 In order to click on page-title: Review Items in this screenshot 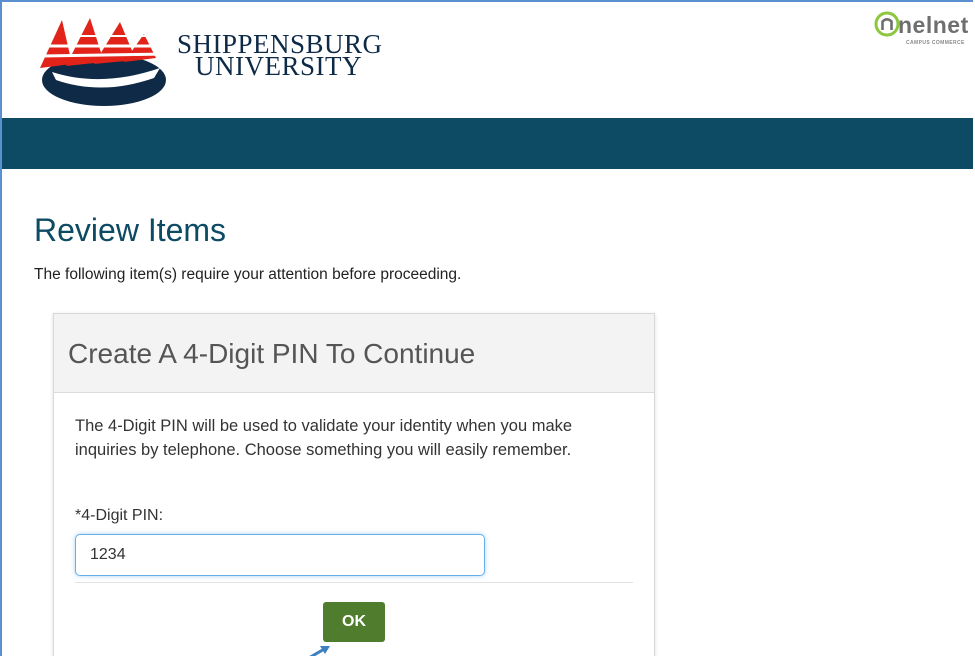, I will do `click(130, 230)`.